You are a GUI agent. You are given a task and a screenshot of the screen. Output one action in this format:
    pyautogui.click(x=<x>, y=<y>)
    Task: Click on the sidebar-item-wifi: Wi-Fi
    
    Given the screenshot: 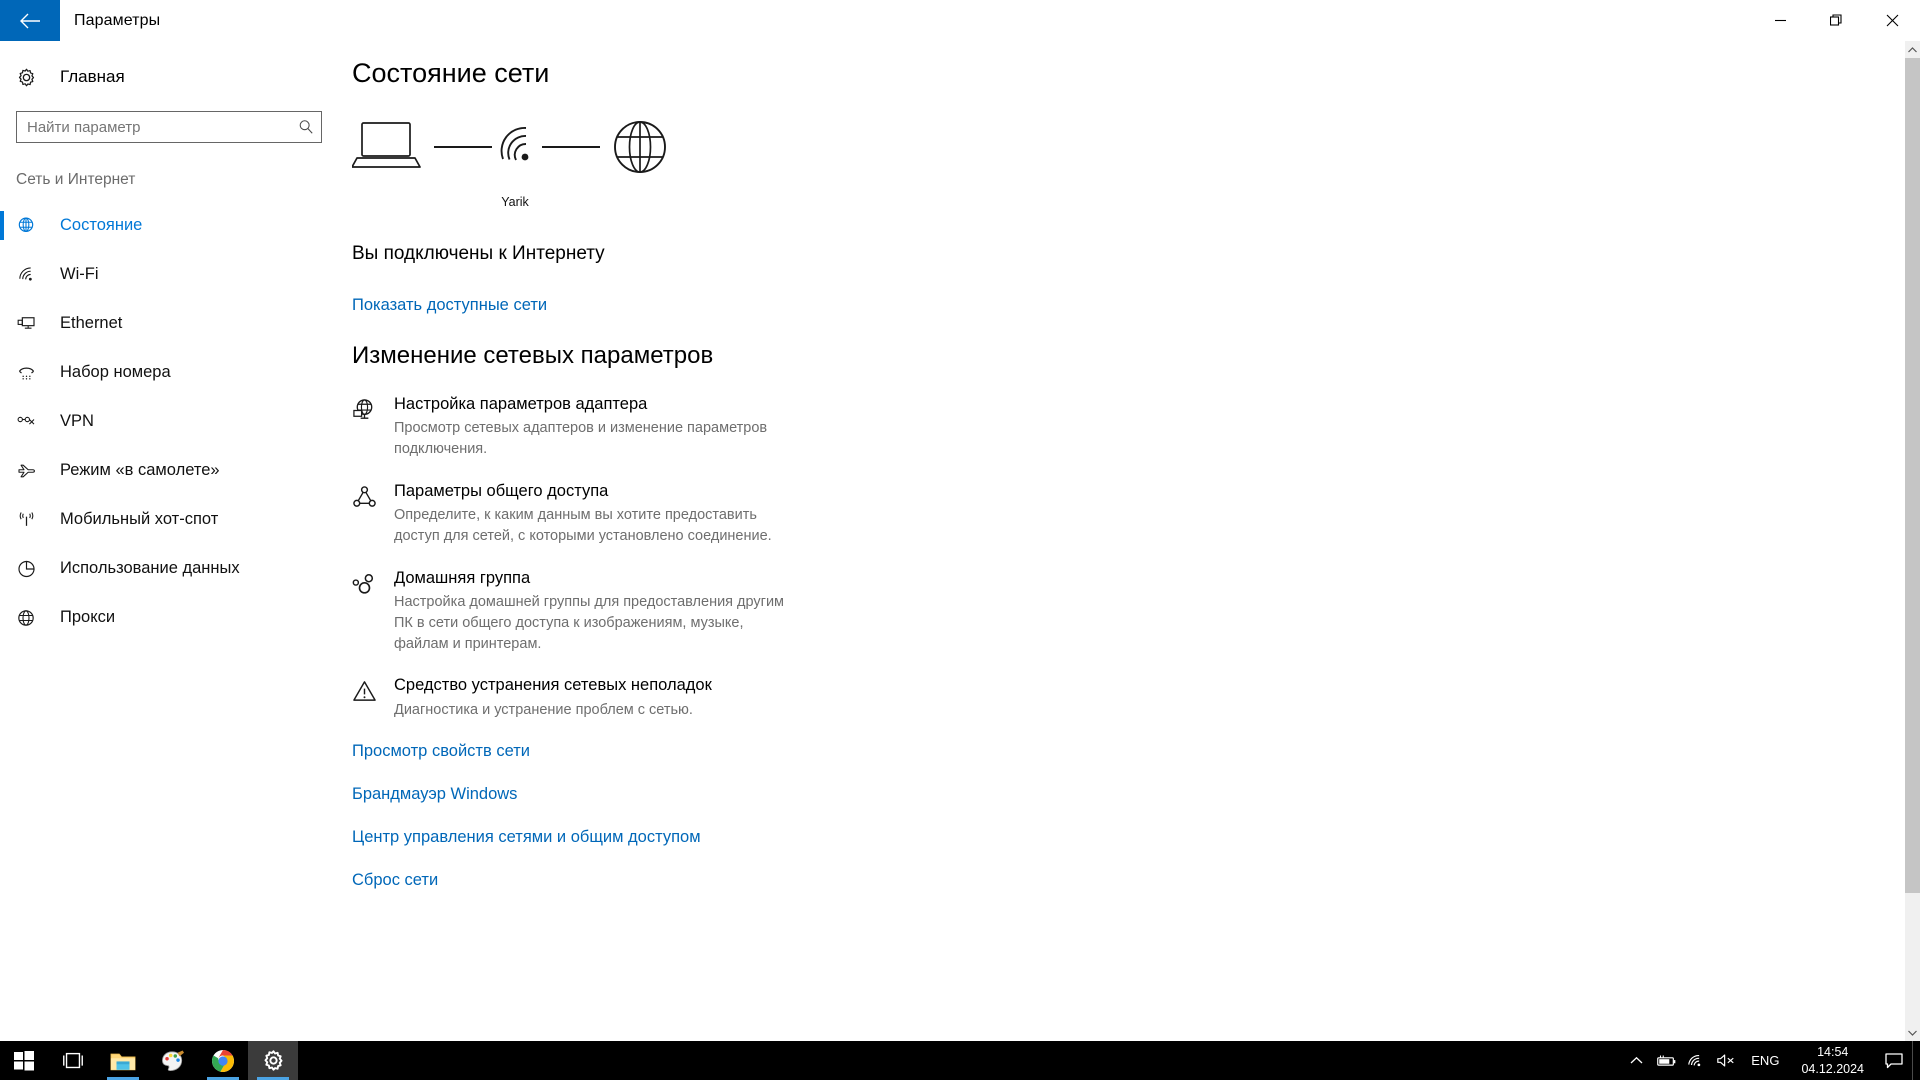 What is the action you would take?
    pyautogui.click(x=170, y=274)
    